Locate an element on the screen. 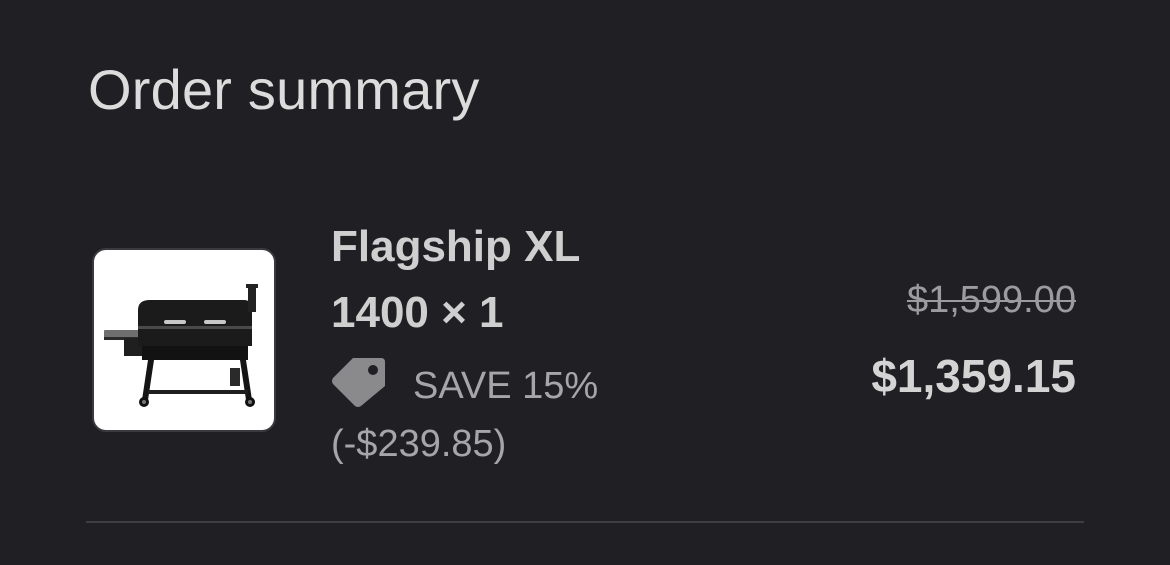  product-thumbnail is located at coordinates (184, 340).